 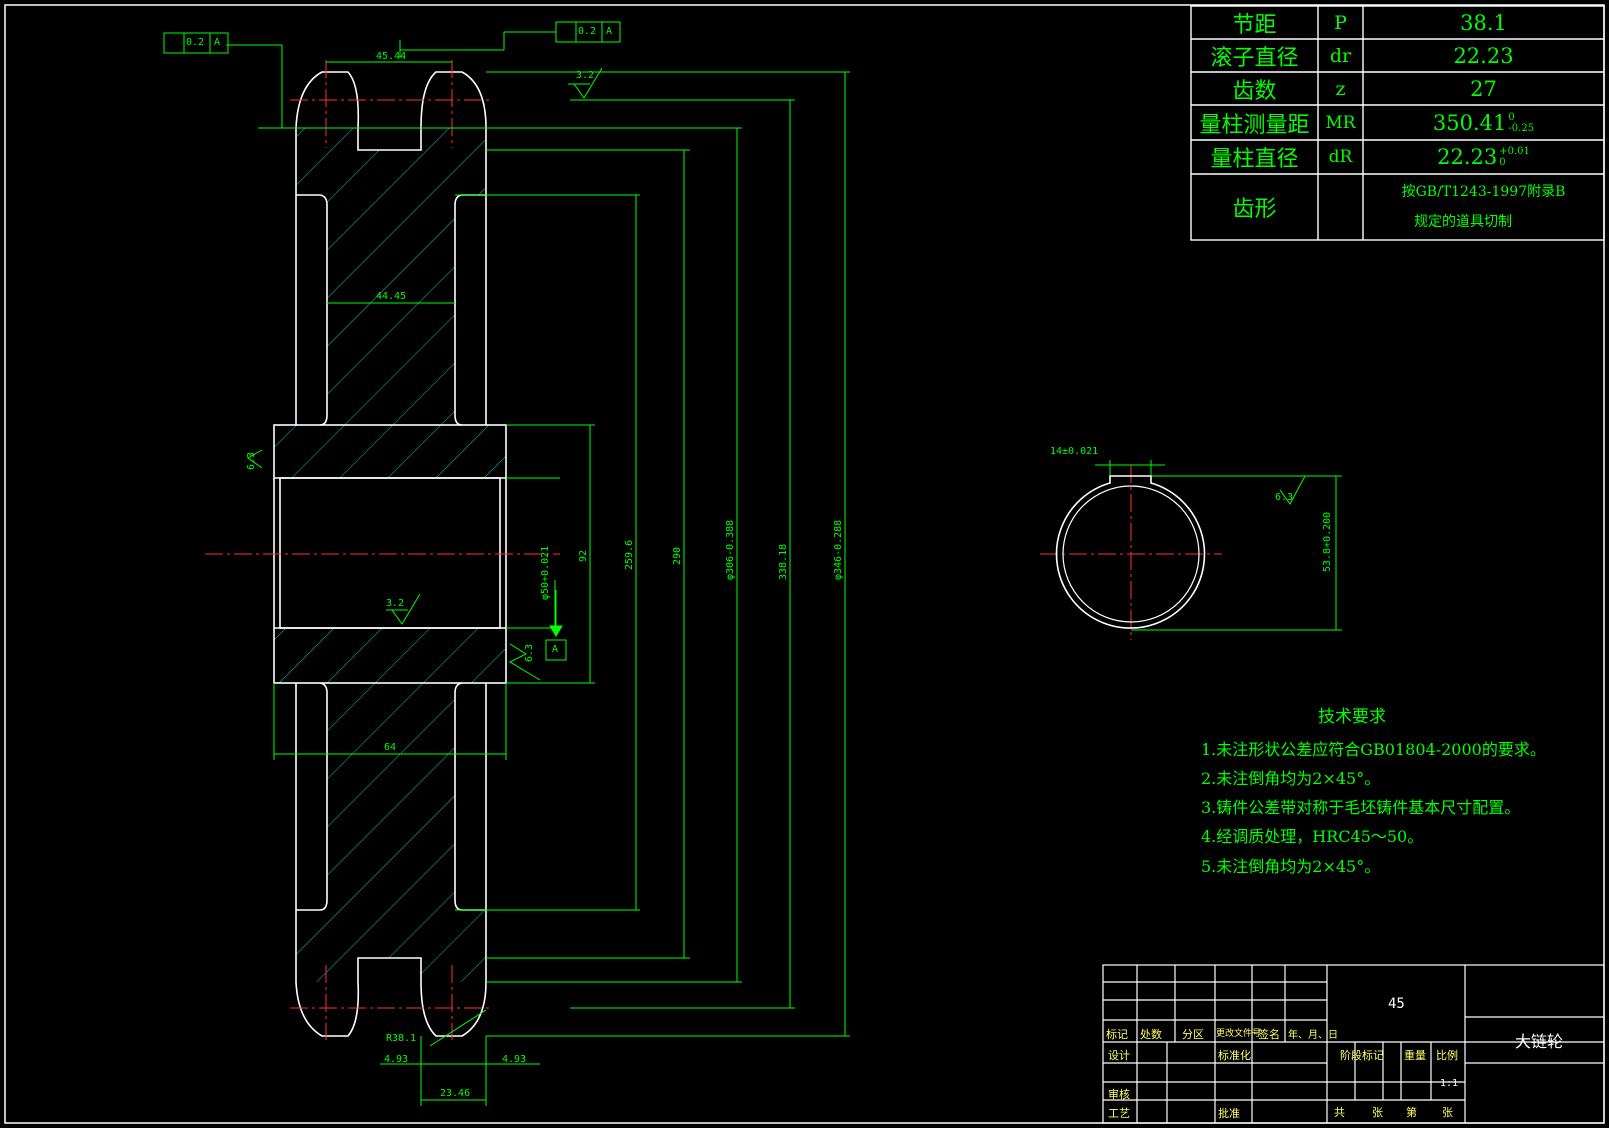 What do you see at coordinates (1339, 1112) in the screenshot?
I see `tb-sheet-total: 共` at bounding box center [1339, 1112].